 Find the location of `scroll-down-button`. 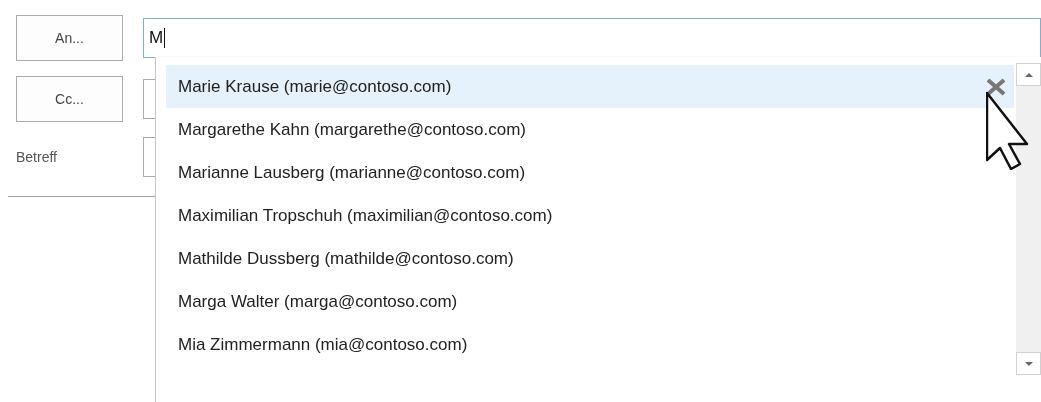

scroll-down-button is located at coordinates (1028, 363).